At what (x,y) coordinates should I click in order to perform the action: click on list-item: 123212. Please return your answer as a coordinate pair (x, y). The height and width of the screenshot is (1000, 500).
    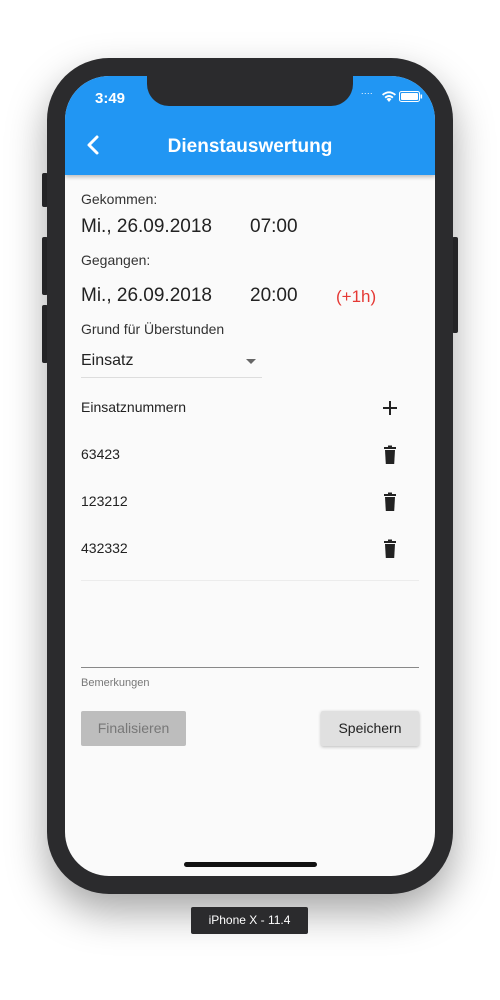
    Looking at the image, I should click on (250, 502).